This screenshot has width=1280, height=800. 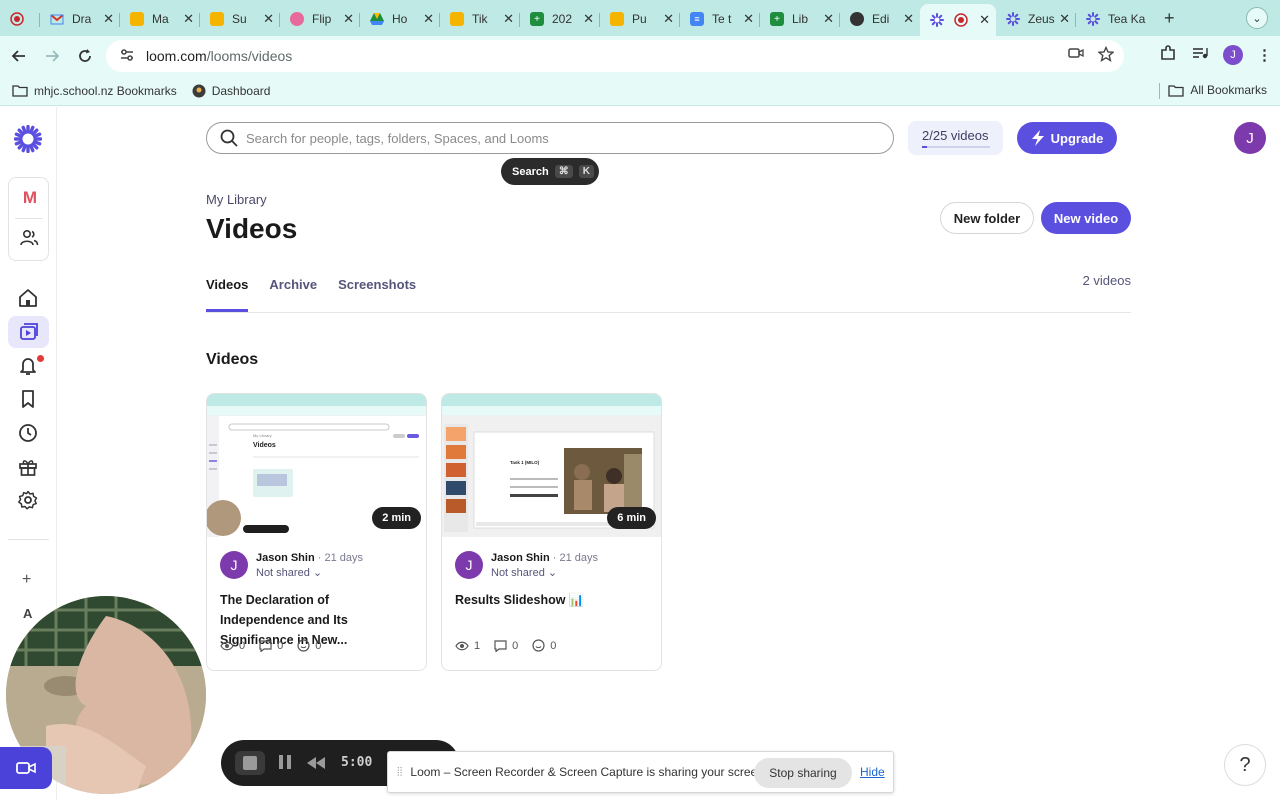 What do you see at coordinates (925, 147) in the screenshot?
I see `quota-progress-fill` at bounding box center [925, 147].